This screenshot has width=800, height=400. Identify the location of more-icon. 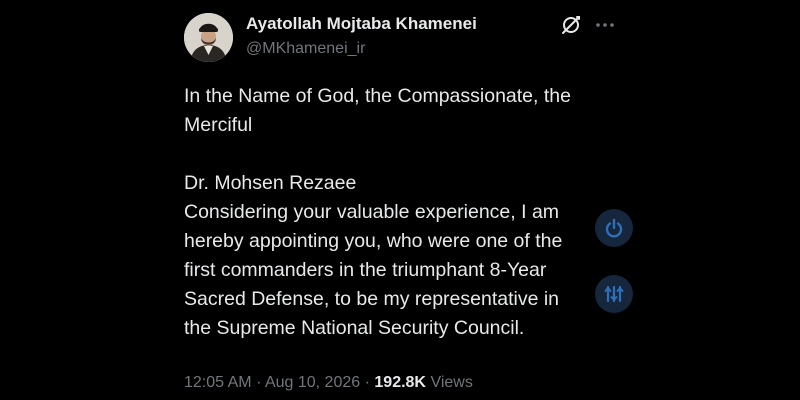
(605, 25).